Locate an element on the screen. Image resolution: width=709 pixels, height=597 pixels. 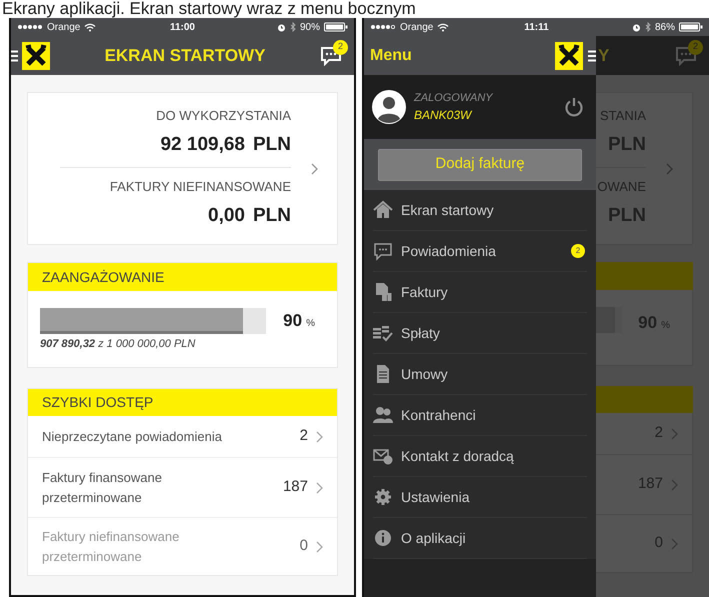
row-count: 187 is located at coordinates (295, 487).